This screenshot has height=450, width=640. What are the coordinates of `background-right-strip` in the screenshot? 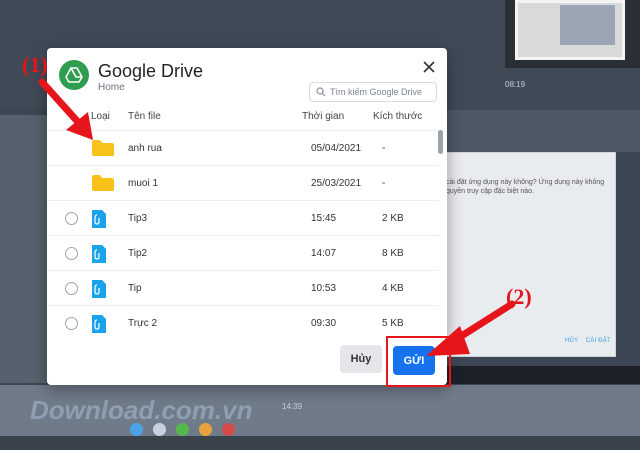 It's located at (543, 131).